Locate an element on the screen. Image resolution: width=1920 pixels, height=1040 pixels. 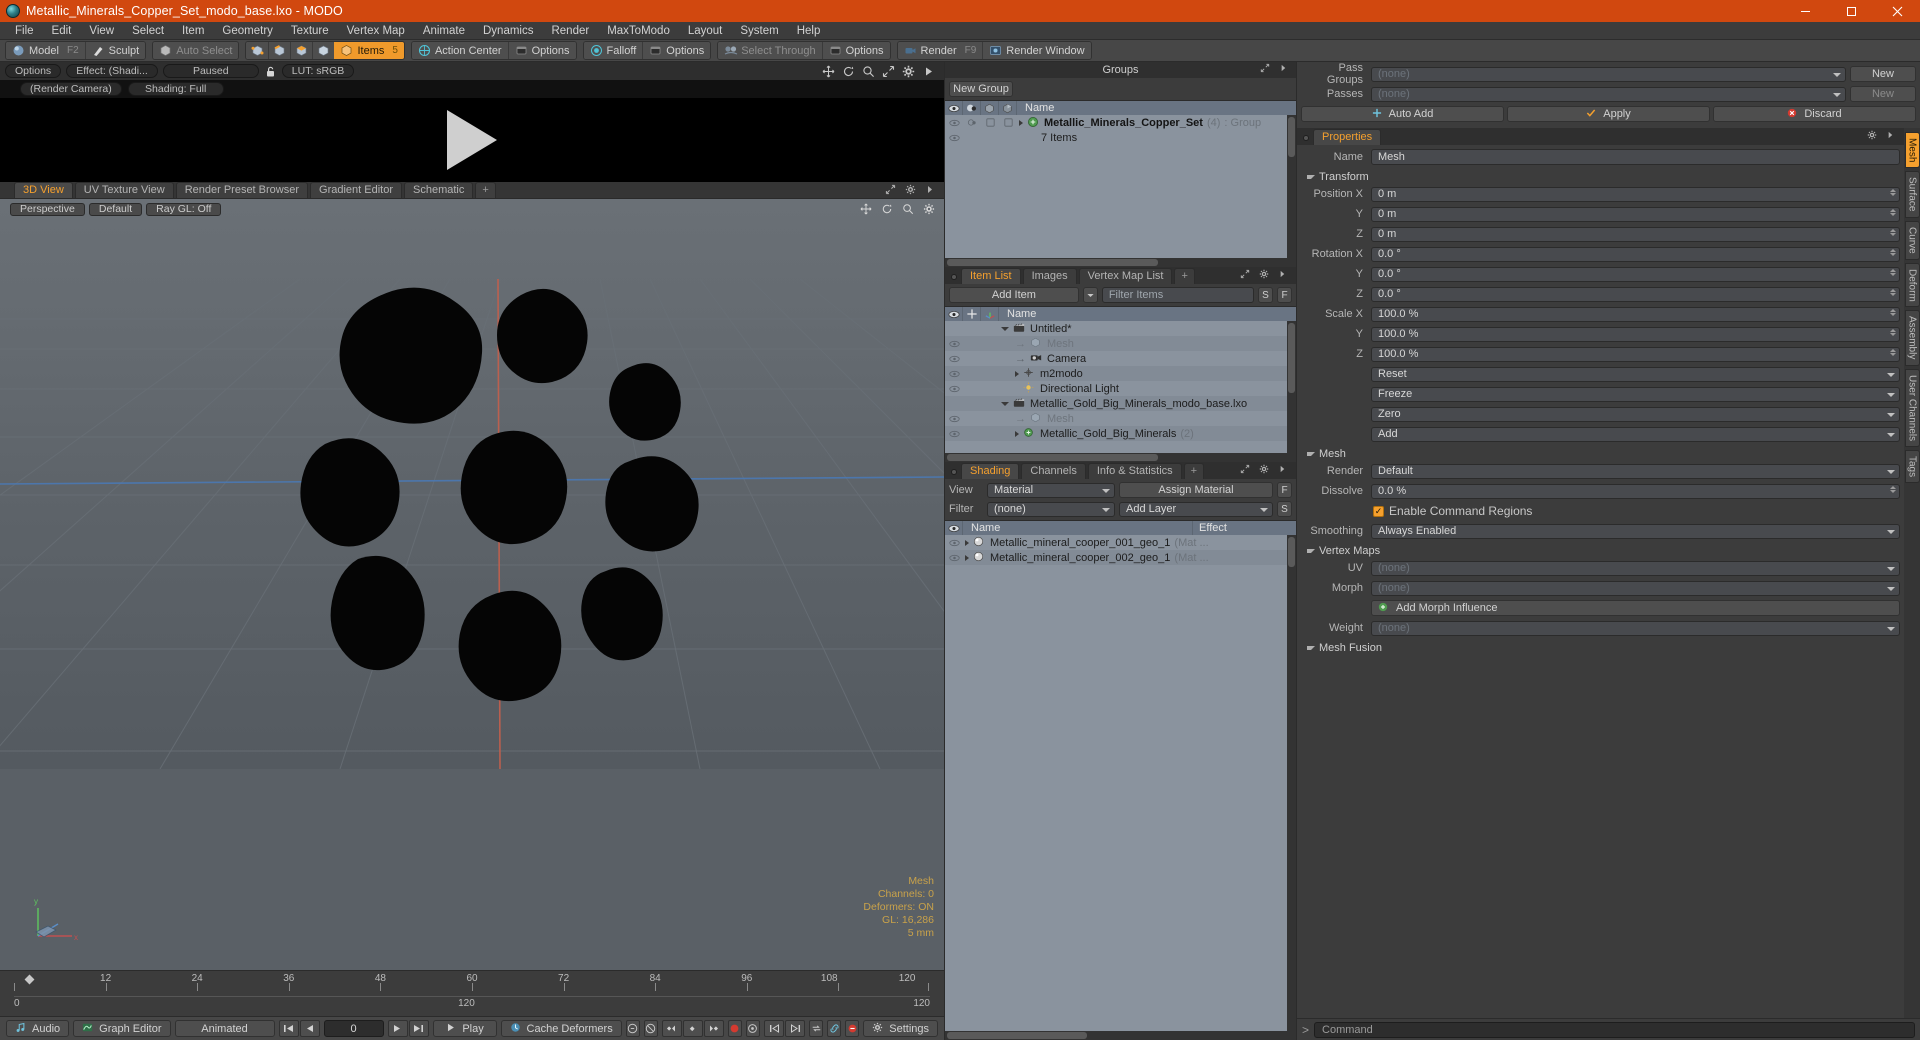
item-row-name-cell: Untitled* is located at coordinates (1147, 328).